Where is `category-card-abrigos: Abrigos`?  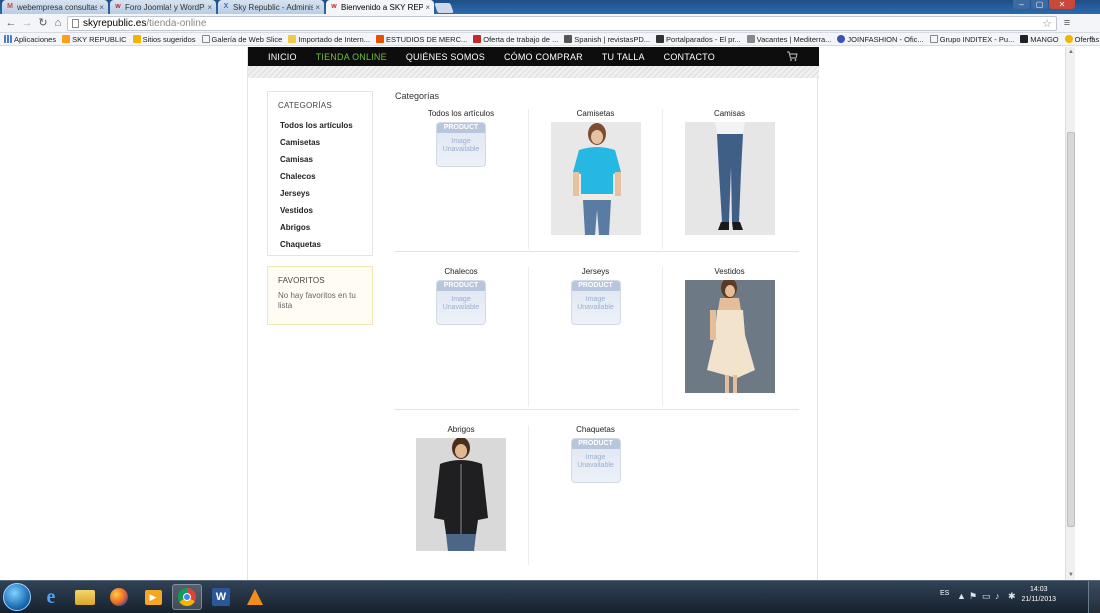 category-card-abrigos: Abrigos is located at coordinates (461, 495).